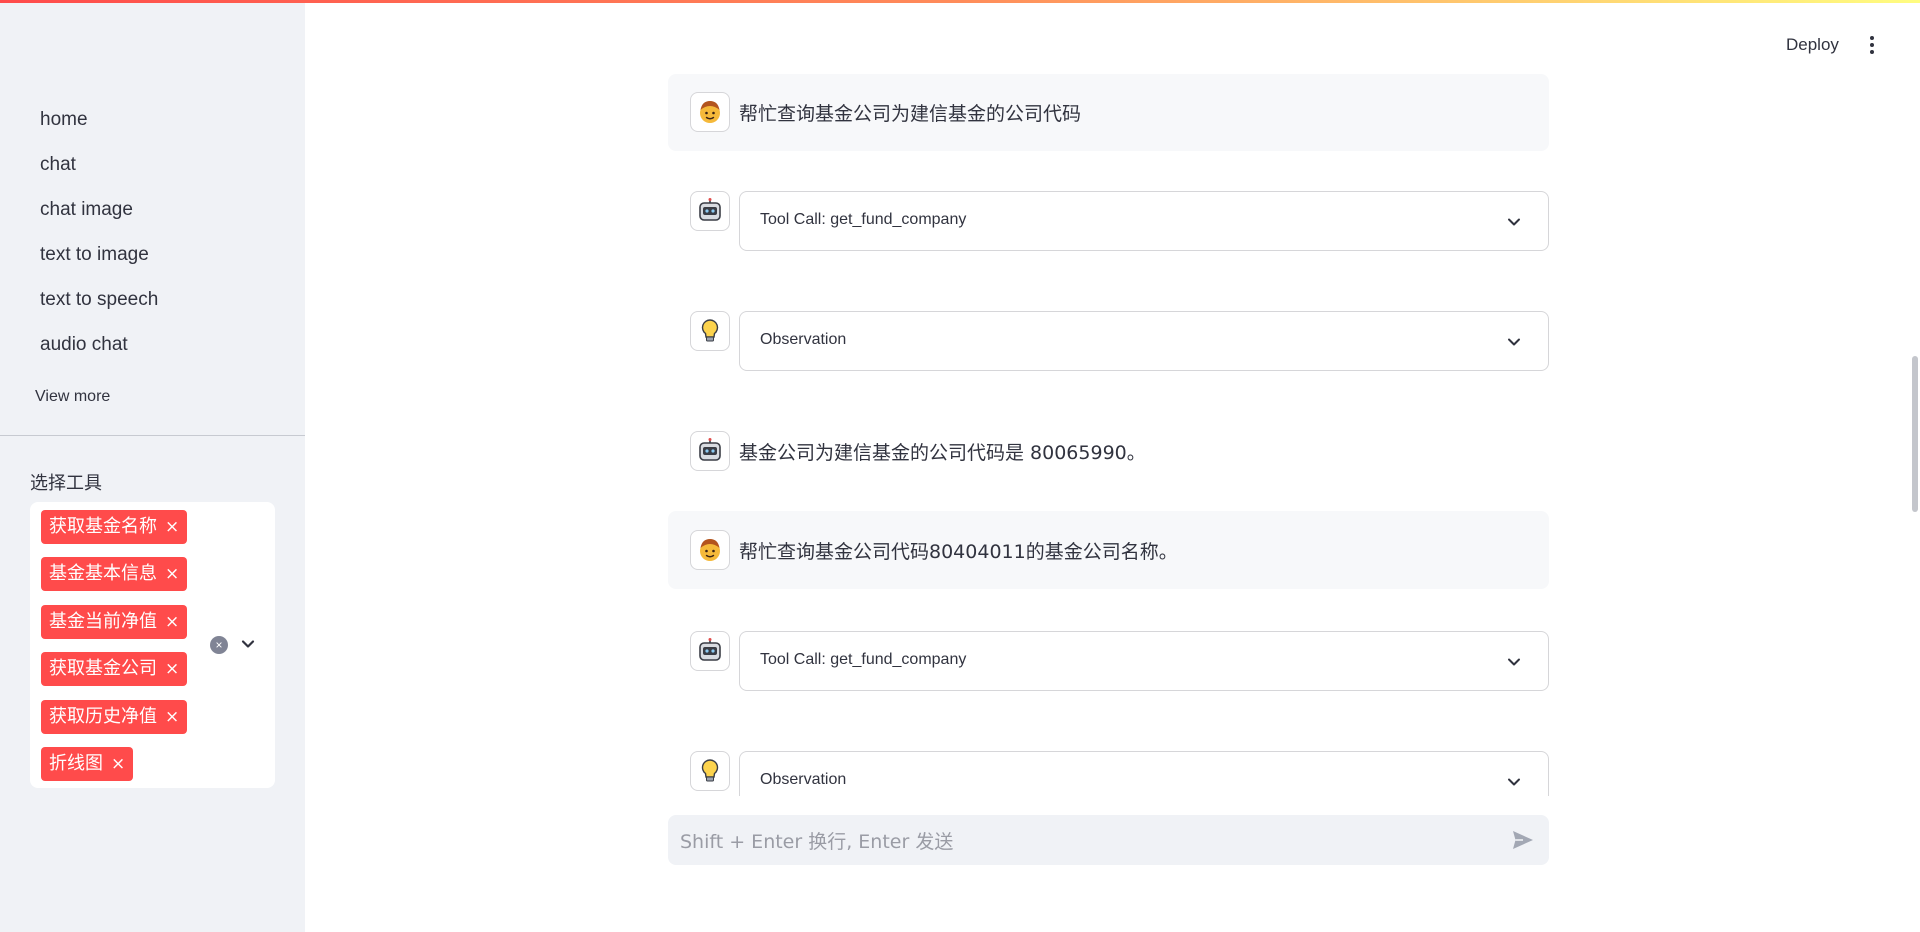 The image size is (1920, 932). What do you see at coordinates (942, 453) in the screenshot?
I see `message-text: 基金公司为建信基金的公司代码是 80065990。` at bounding box center [942, 453].